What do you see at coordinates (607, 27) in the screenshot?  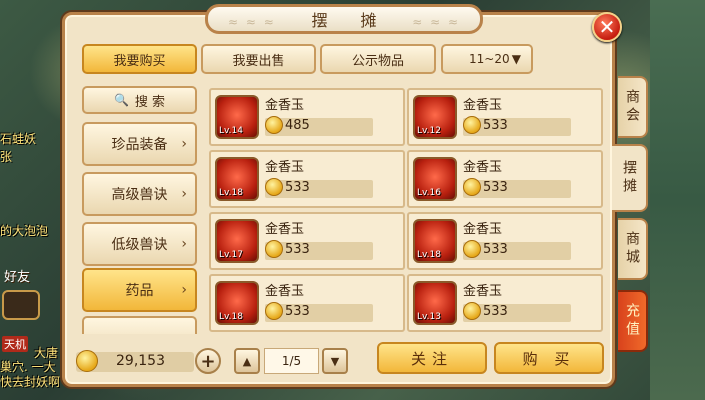 I see `close-icon: ✕` at bounding box center [607, 27].